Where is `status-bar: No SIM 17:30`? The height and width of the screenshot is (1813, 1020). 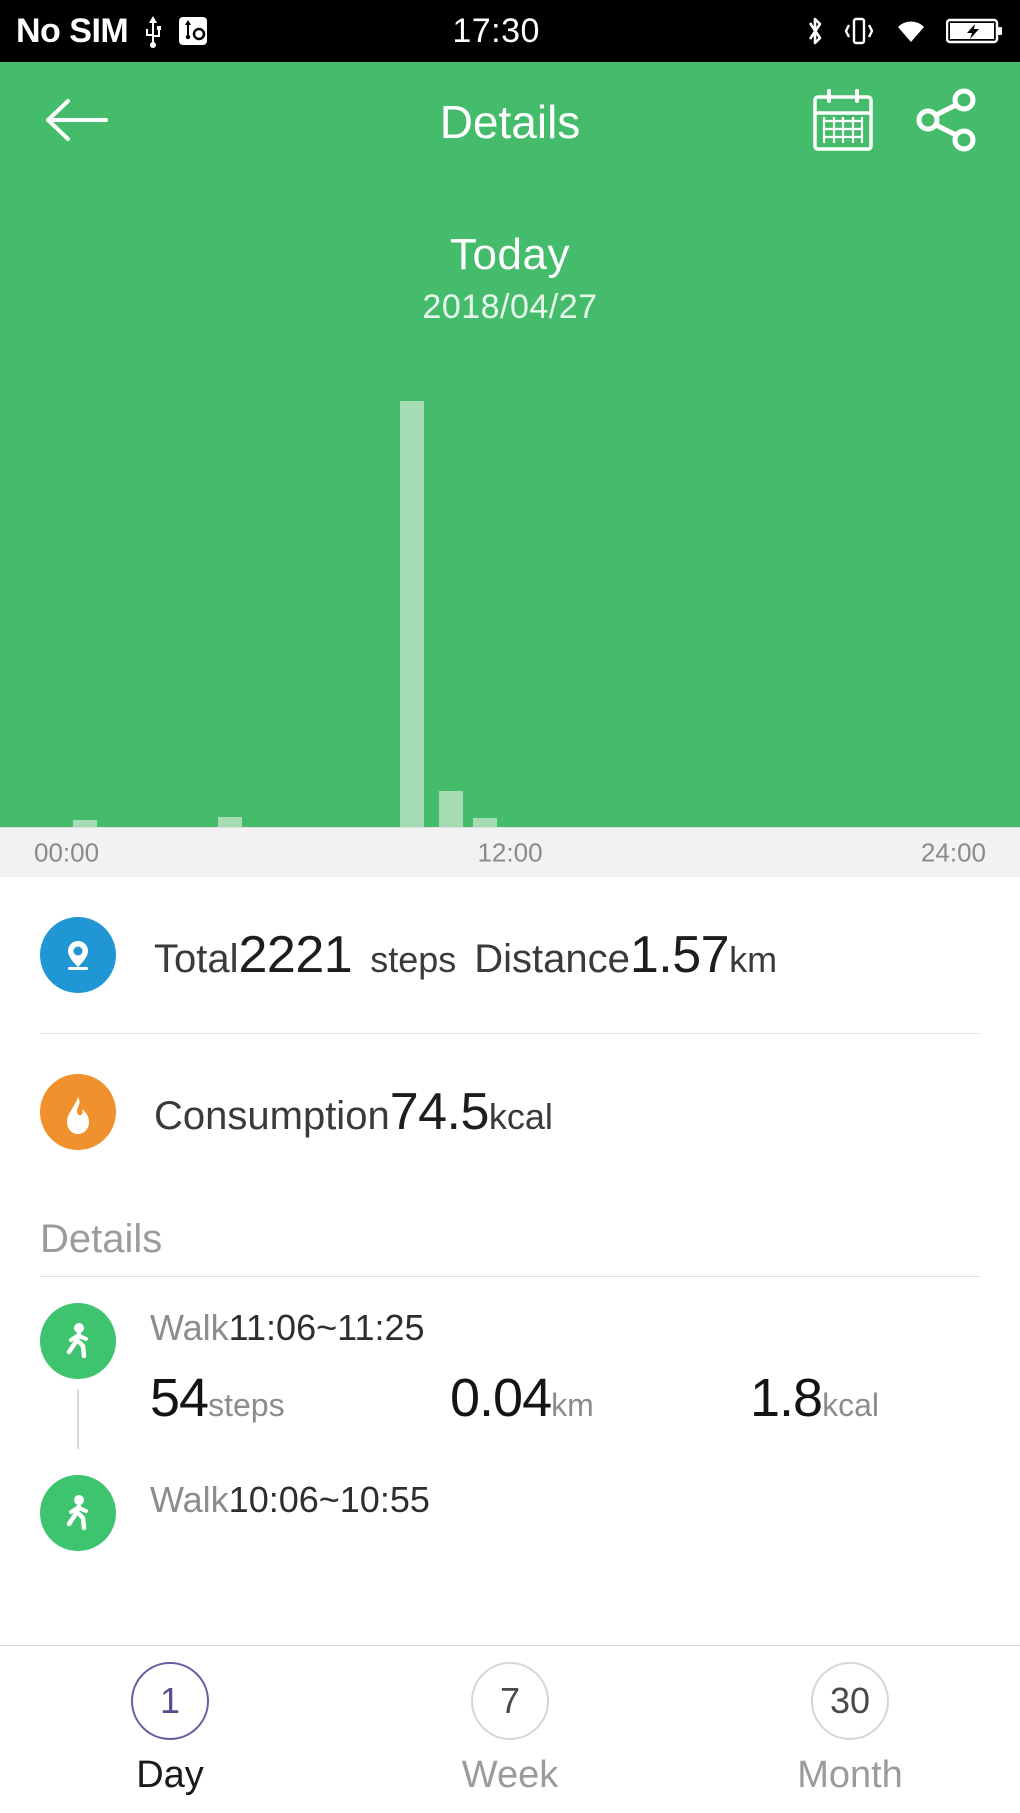
status-bar: No SIM 17:30 is located at coordinates (510, 31).